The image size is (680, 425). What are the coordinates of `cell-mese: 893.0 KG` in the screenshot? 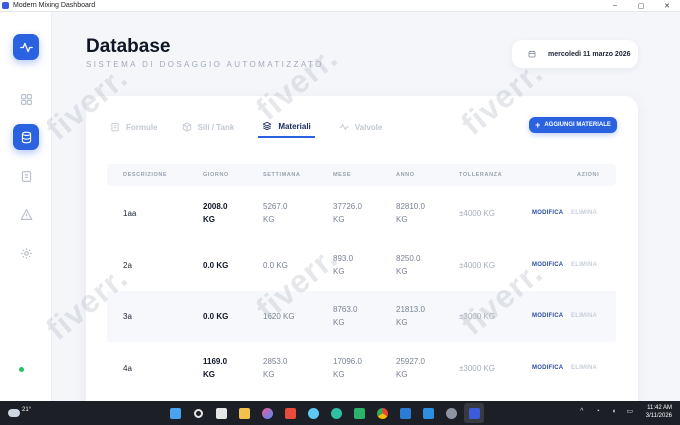 It's located at (343, 265).